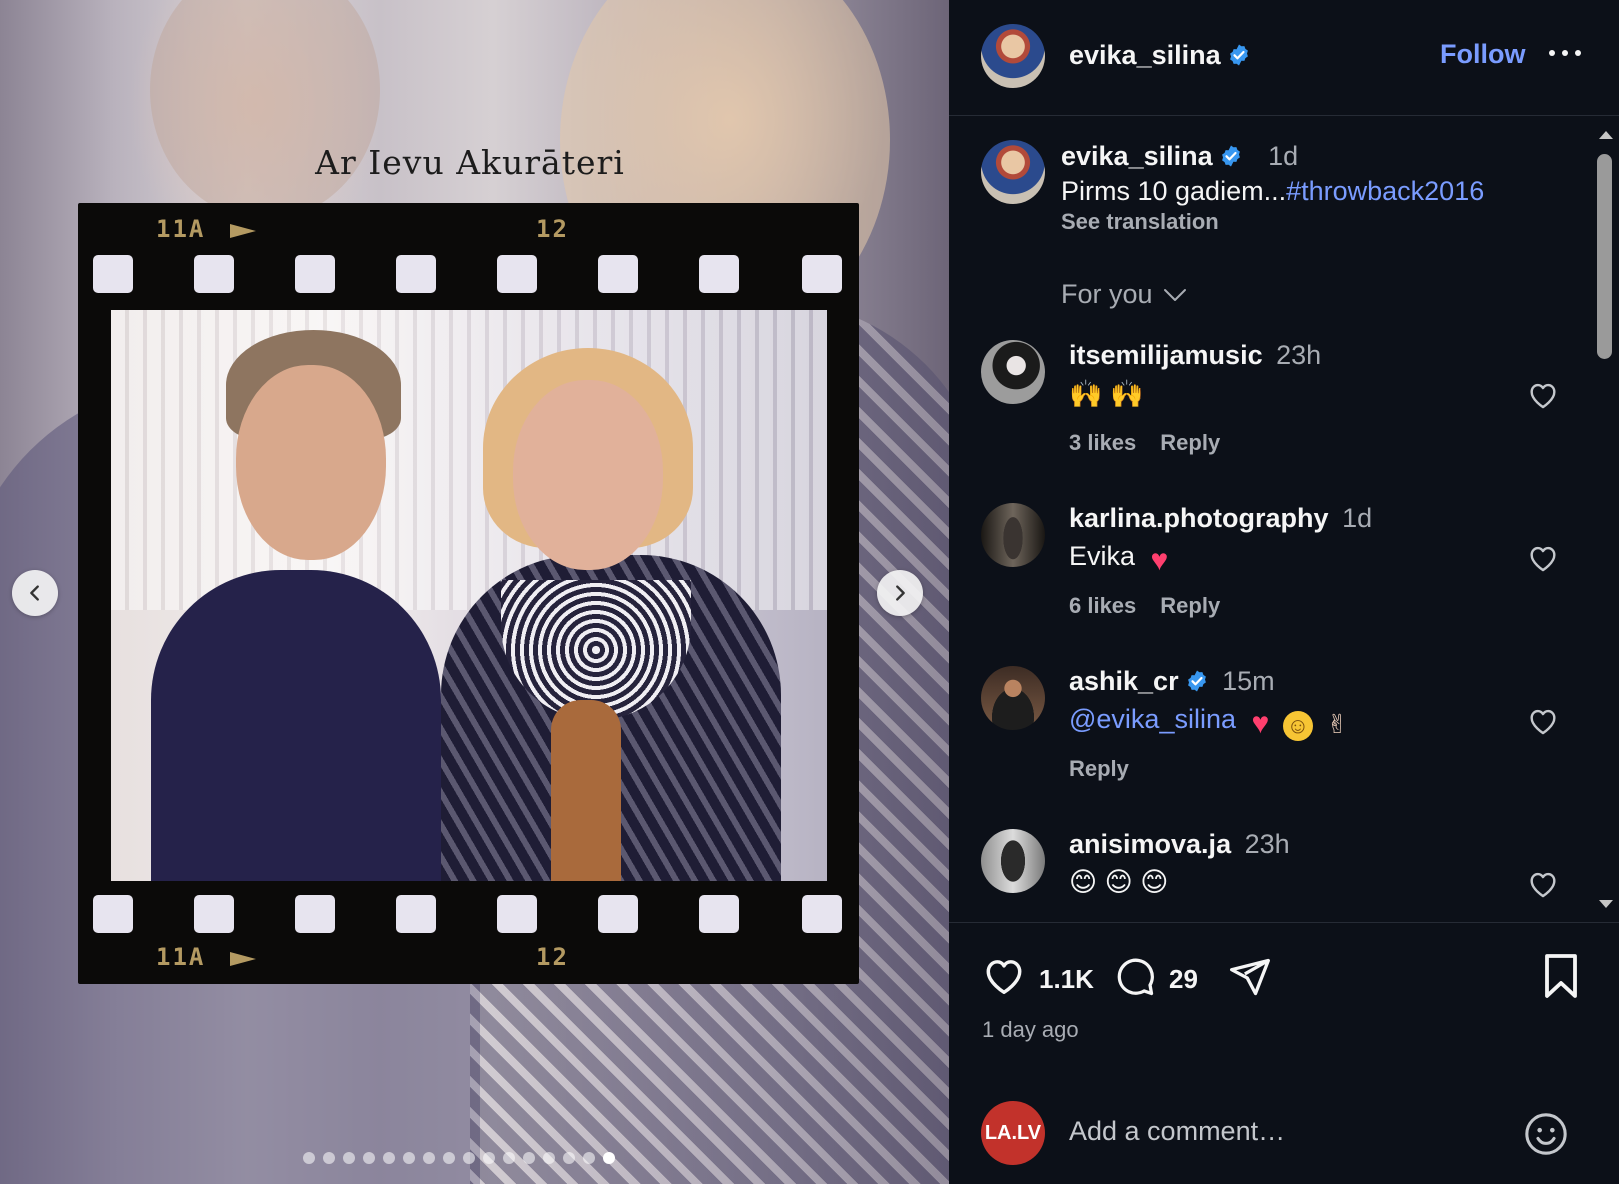 The image size is (1619, 1184). Describe the element at coordinates (552, 957) in the screenshot. I see `film-code-bottom-right: 12` at that location.